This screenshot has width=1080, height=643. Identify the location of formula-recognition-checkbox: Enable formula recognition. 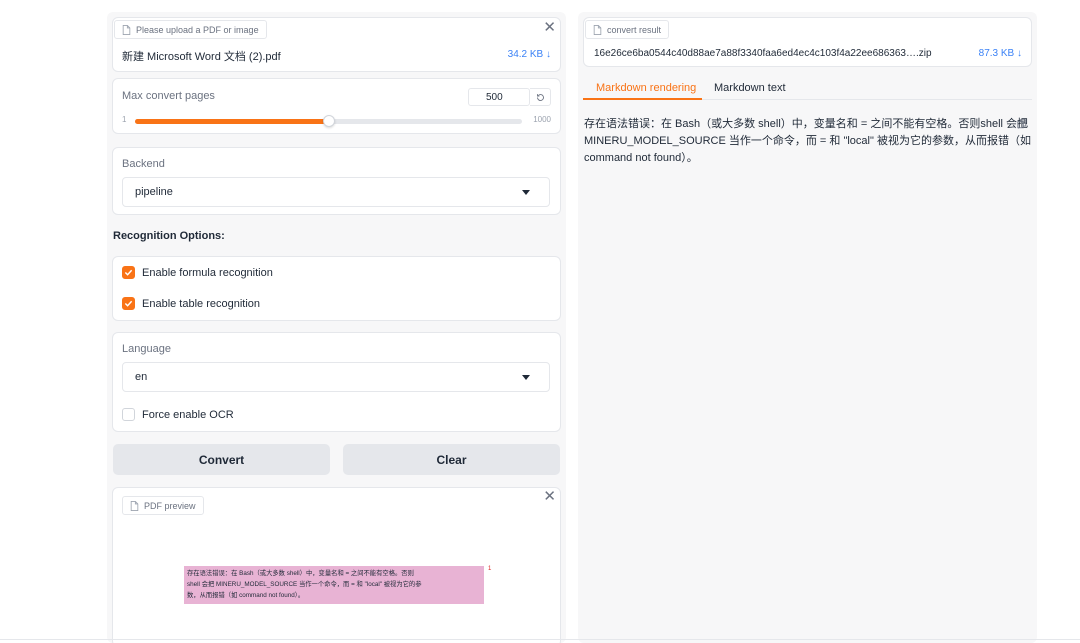
(197, 272).